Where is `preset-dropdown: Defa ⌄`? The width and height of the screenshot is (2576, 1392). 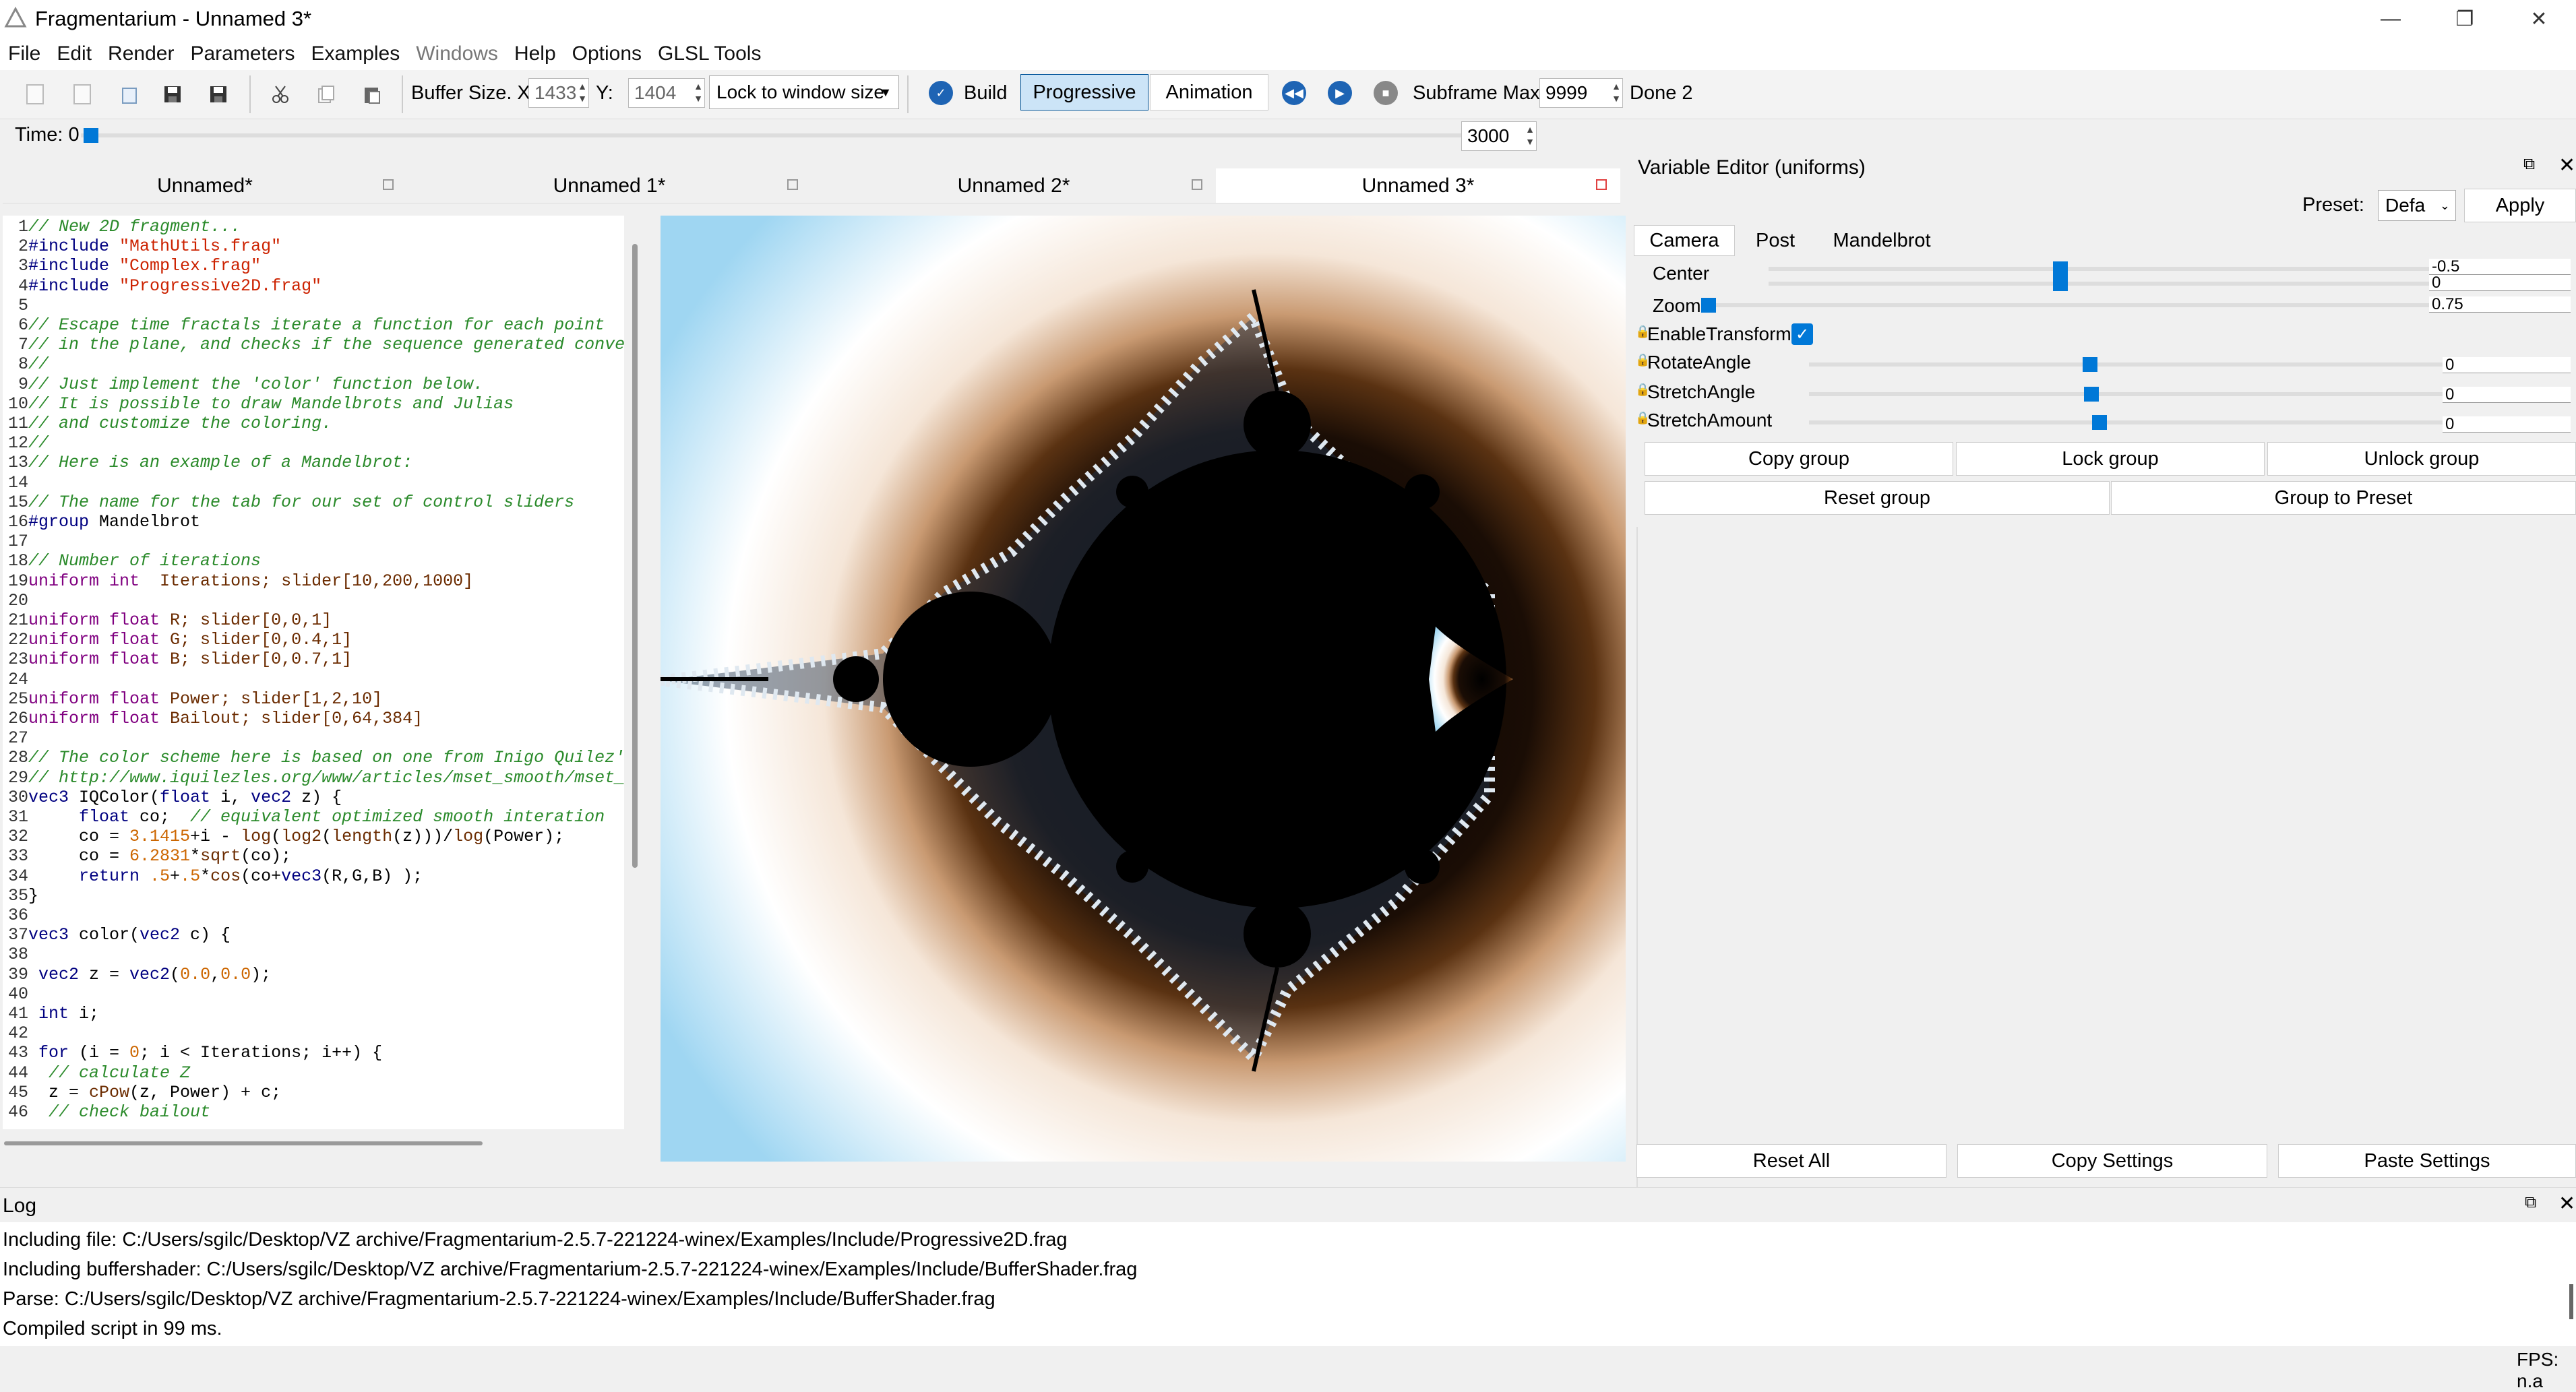 preset-dropdown: Defa ⌄ is located at coordinates (2417, 205).